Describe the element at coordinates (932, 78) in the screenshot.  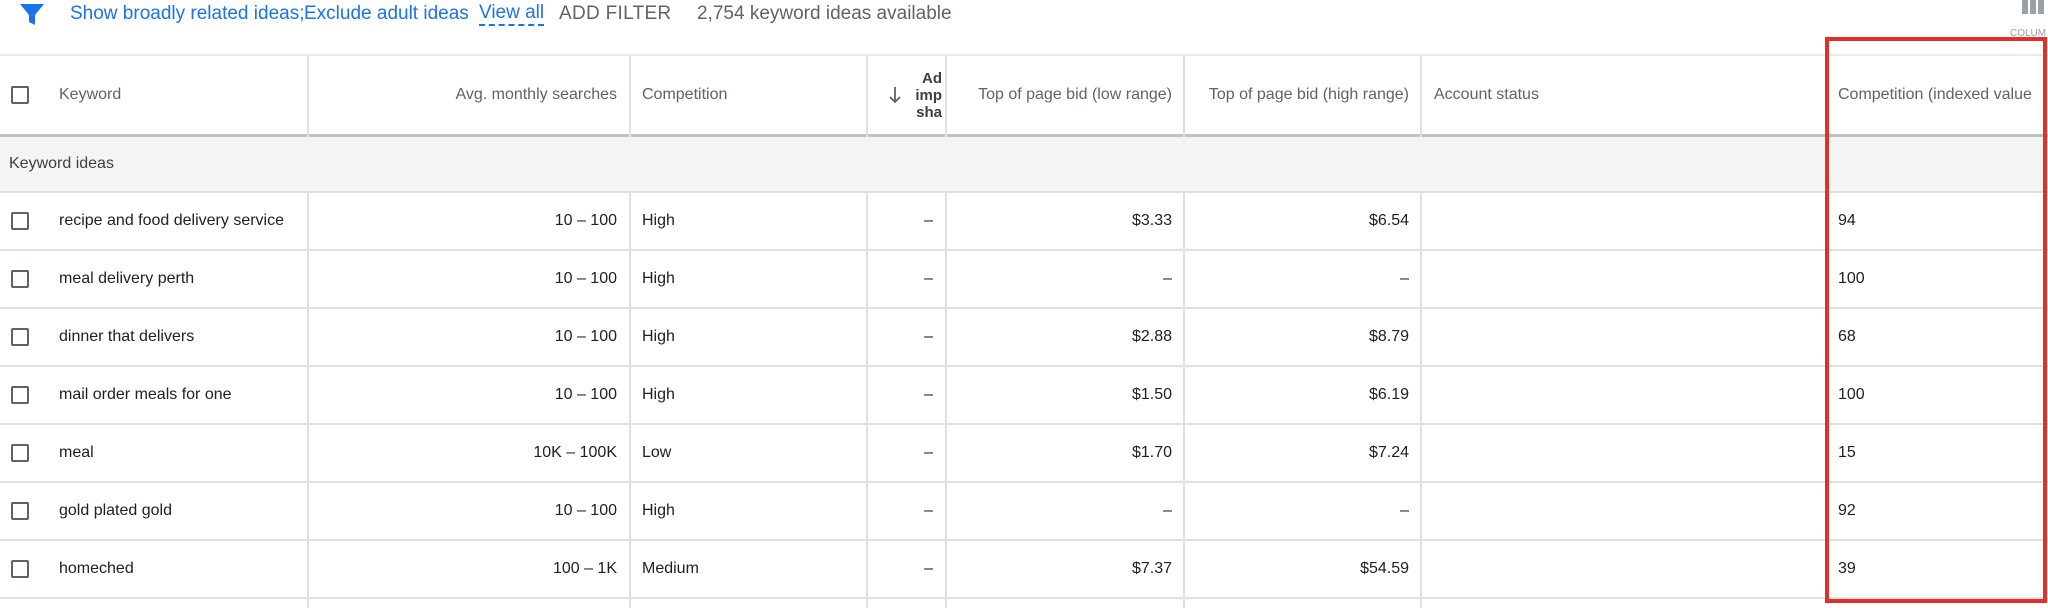
I see `ad-share-header-line-1: Ad` at that location.